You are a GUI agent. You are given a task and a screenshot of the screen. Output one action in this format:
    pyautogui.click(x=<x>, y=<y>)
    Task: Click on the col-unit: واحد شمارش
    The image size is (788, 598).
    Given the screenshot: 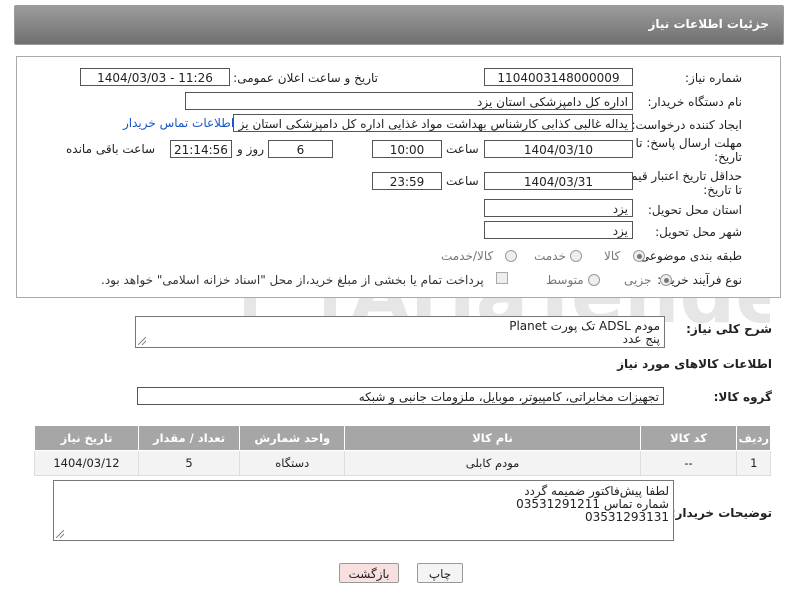 What is the action you would take?
    pyautogui.click(x=292, y=438)
    